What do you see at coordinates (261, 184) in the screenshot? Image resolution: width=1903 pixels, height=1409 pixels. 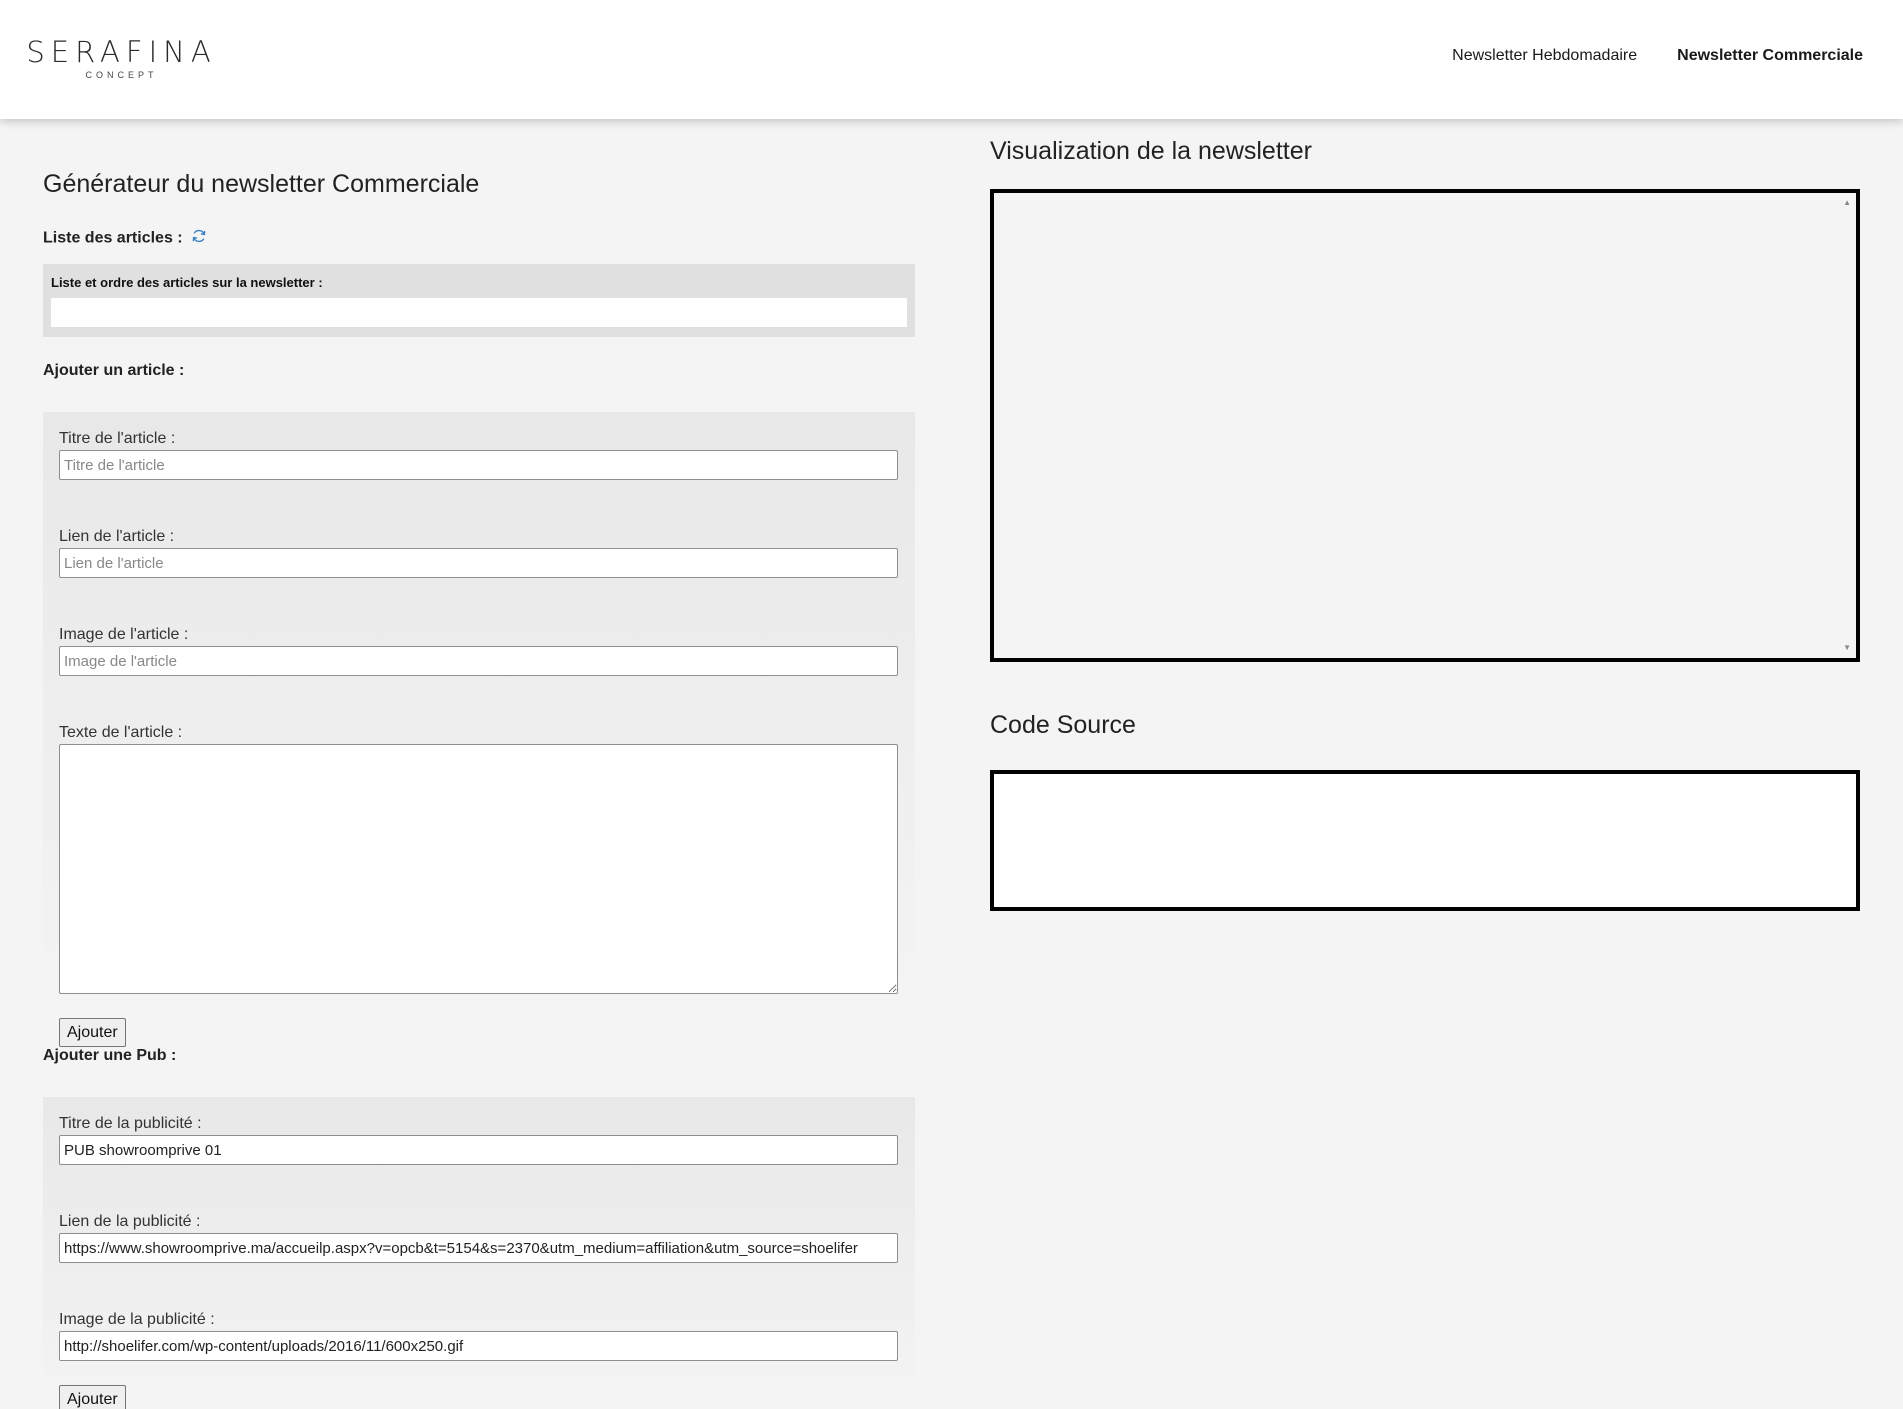 I see `page-title: Générateur du newsletter Commerciale` at bounding box center [261, 184].